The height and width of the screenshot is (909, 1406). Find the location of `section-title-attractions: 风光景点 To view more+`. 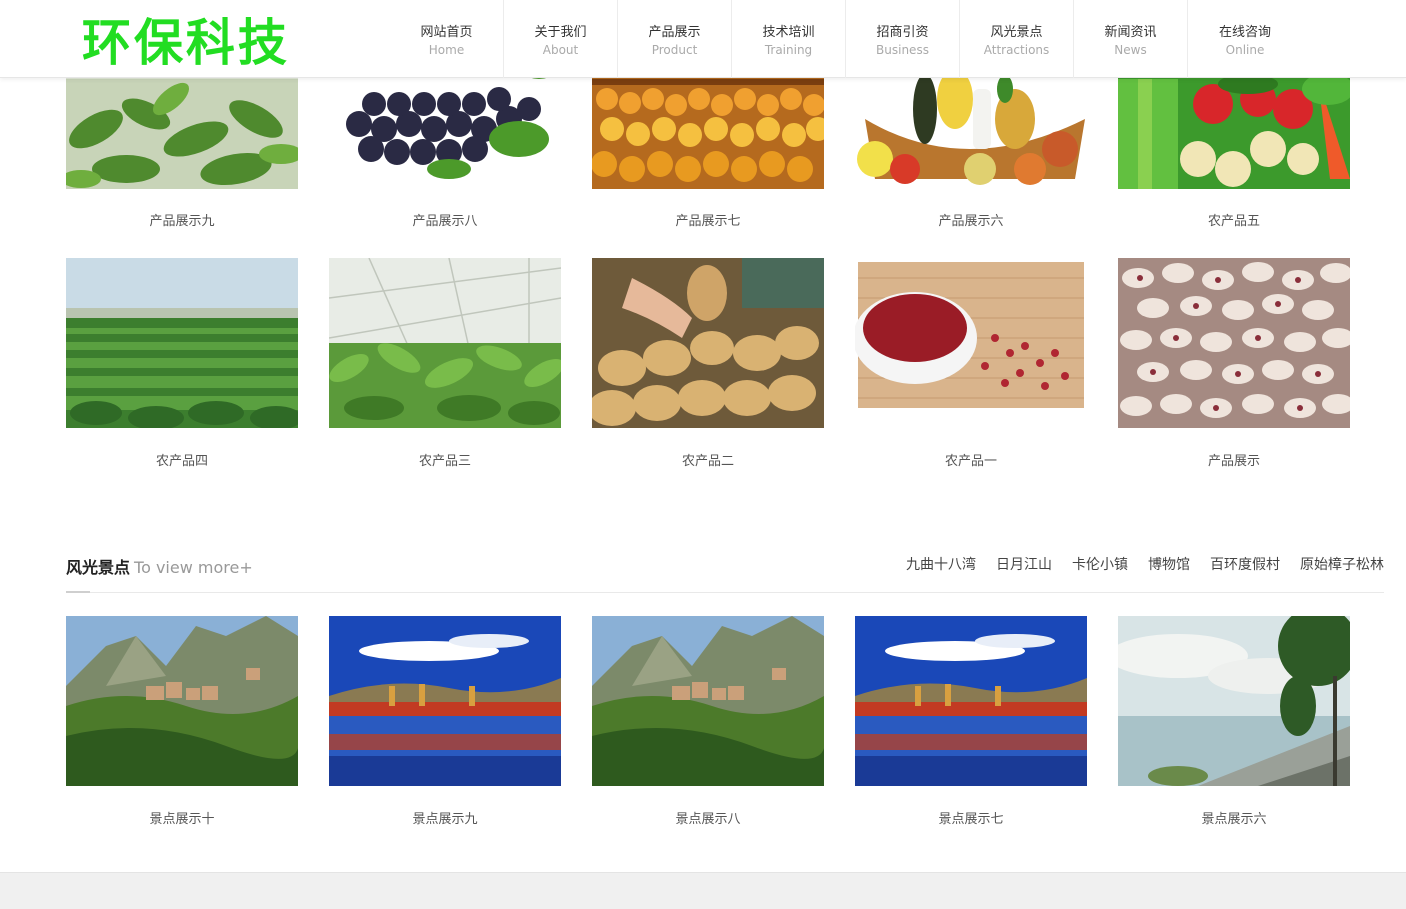

section-title-attractions: 风光景点 To view more+ is located at coordinates (159, 566).